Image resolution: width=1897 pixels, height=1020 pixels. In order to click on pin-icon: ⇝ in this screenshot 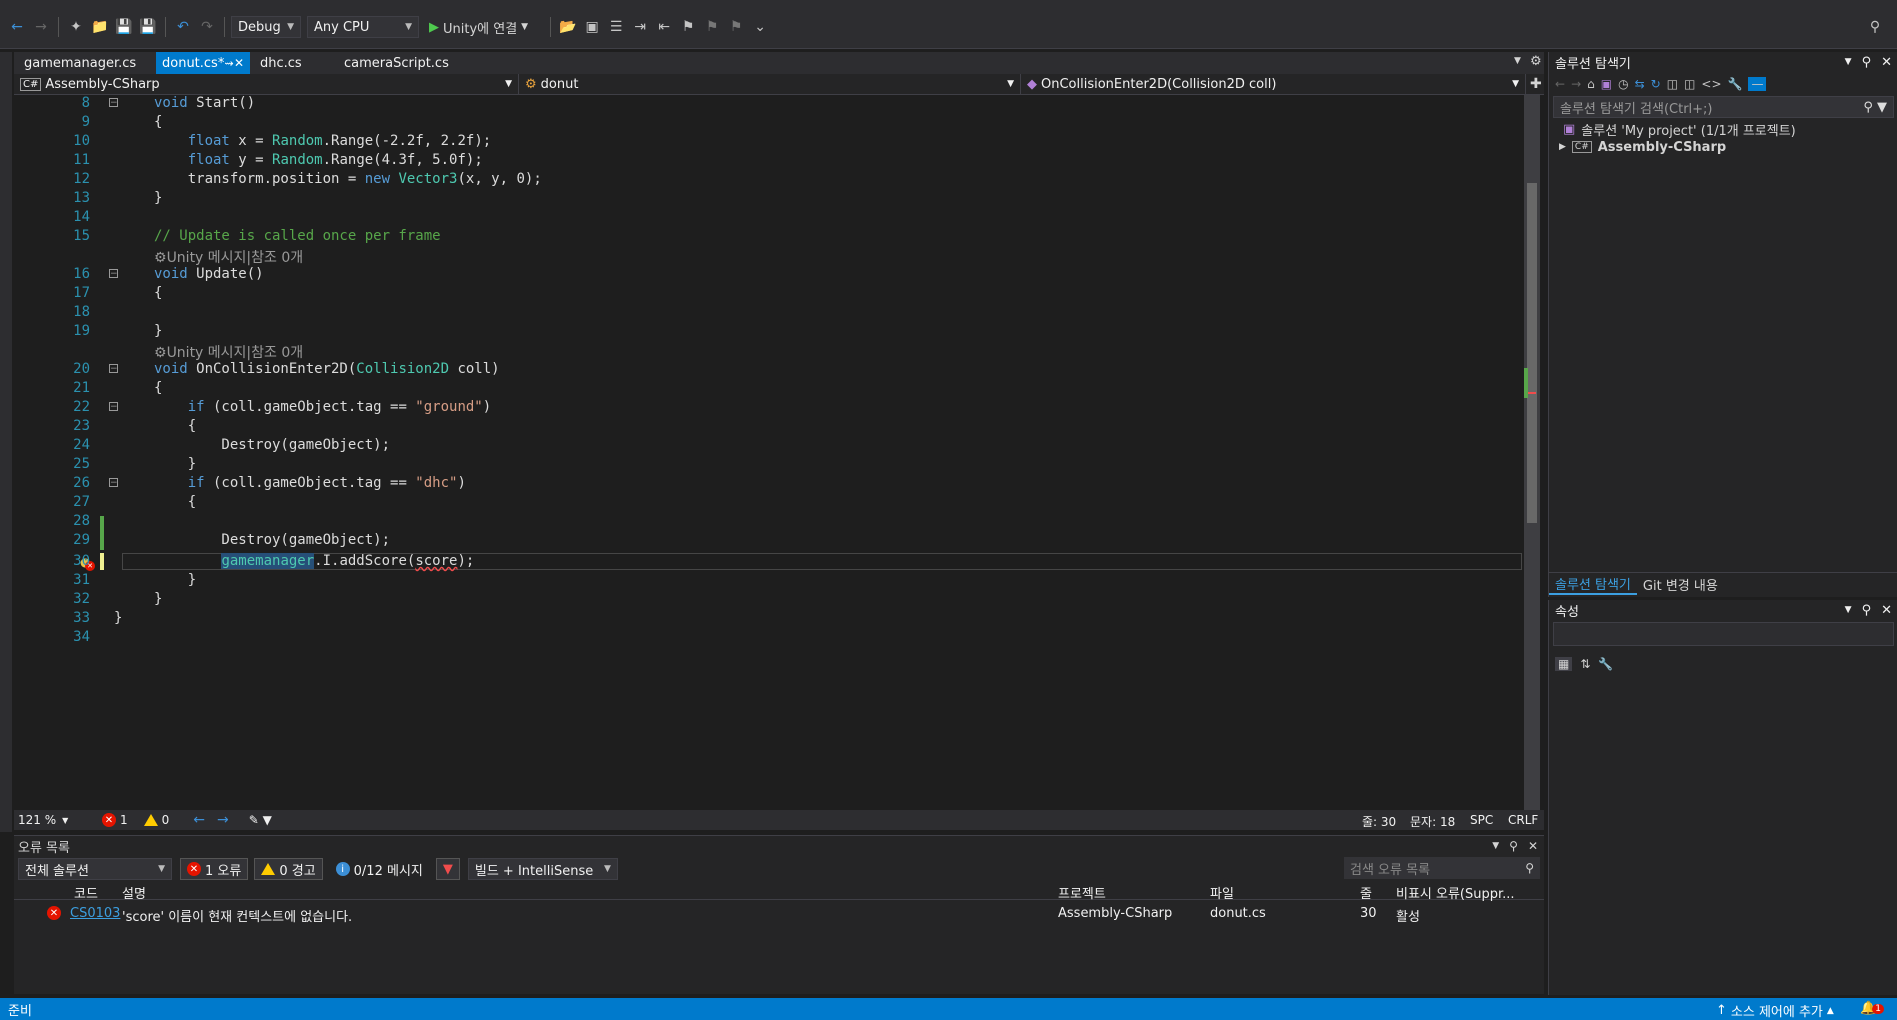, I will do `click(229, 63)`.